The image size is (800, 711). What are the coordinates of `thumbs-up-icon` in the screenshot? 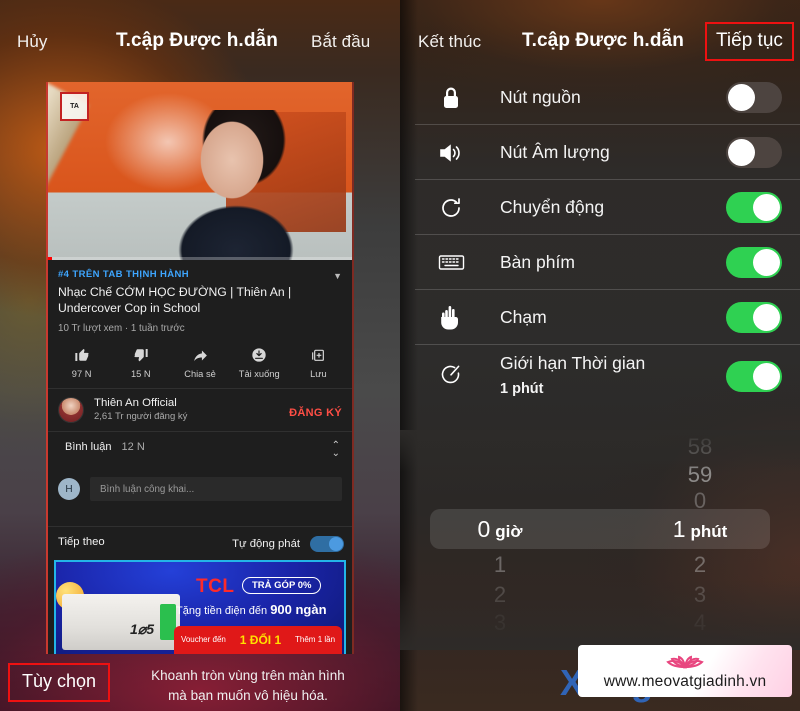 It's located at (82, 355).